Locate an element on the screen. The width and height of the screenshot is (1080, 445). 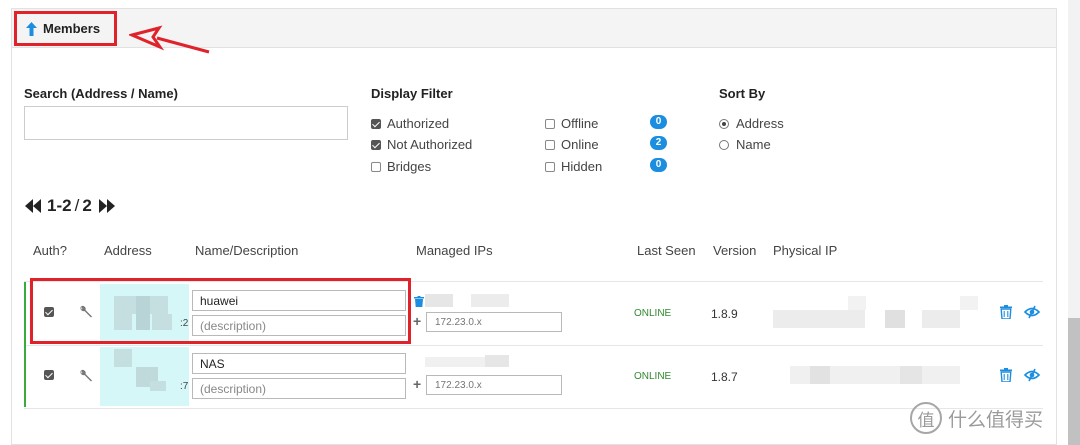
filter-online-label: Online is located at coordinates (580, 144).